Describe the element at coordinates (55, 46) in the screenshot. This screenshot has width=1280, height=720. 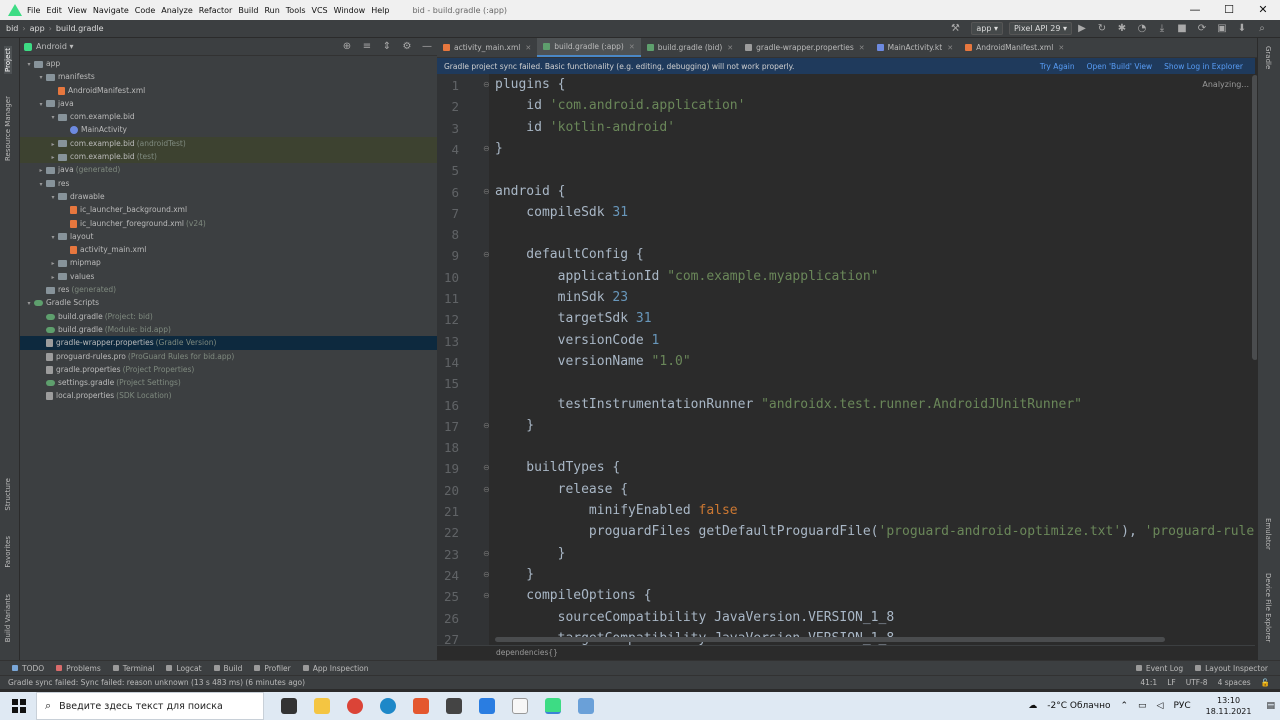
I see `project-view-dropdown: Android ▾` at that location.